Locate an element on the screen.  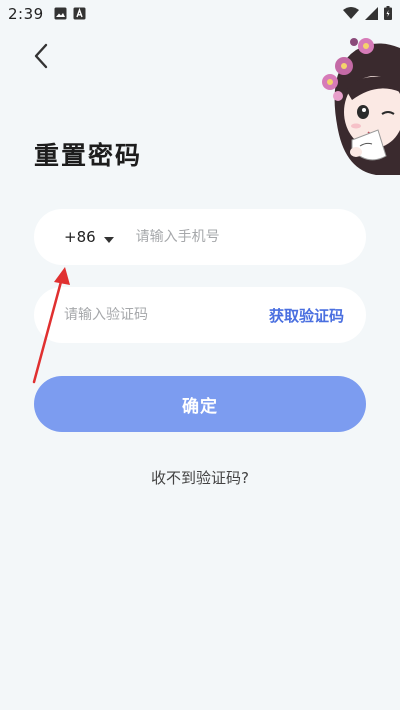
verification-code-input is located at coordinates (149, 315).